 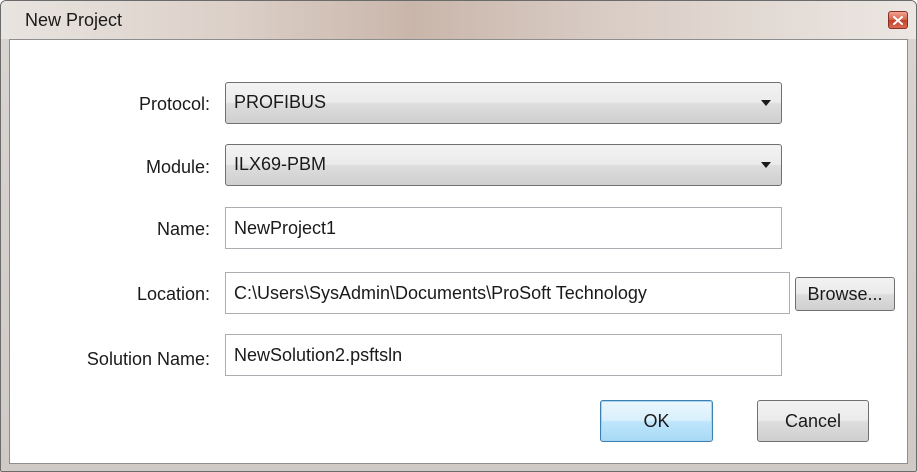 What do you see at coordinates (280, 164) in the screenshot?
I see `module-selected-value: ILX69-PBM` at bounding box center [280, 164].